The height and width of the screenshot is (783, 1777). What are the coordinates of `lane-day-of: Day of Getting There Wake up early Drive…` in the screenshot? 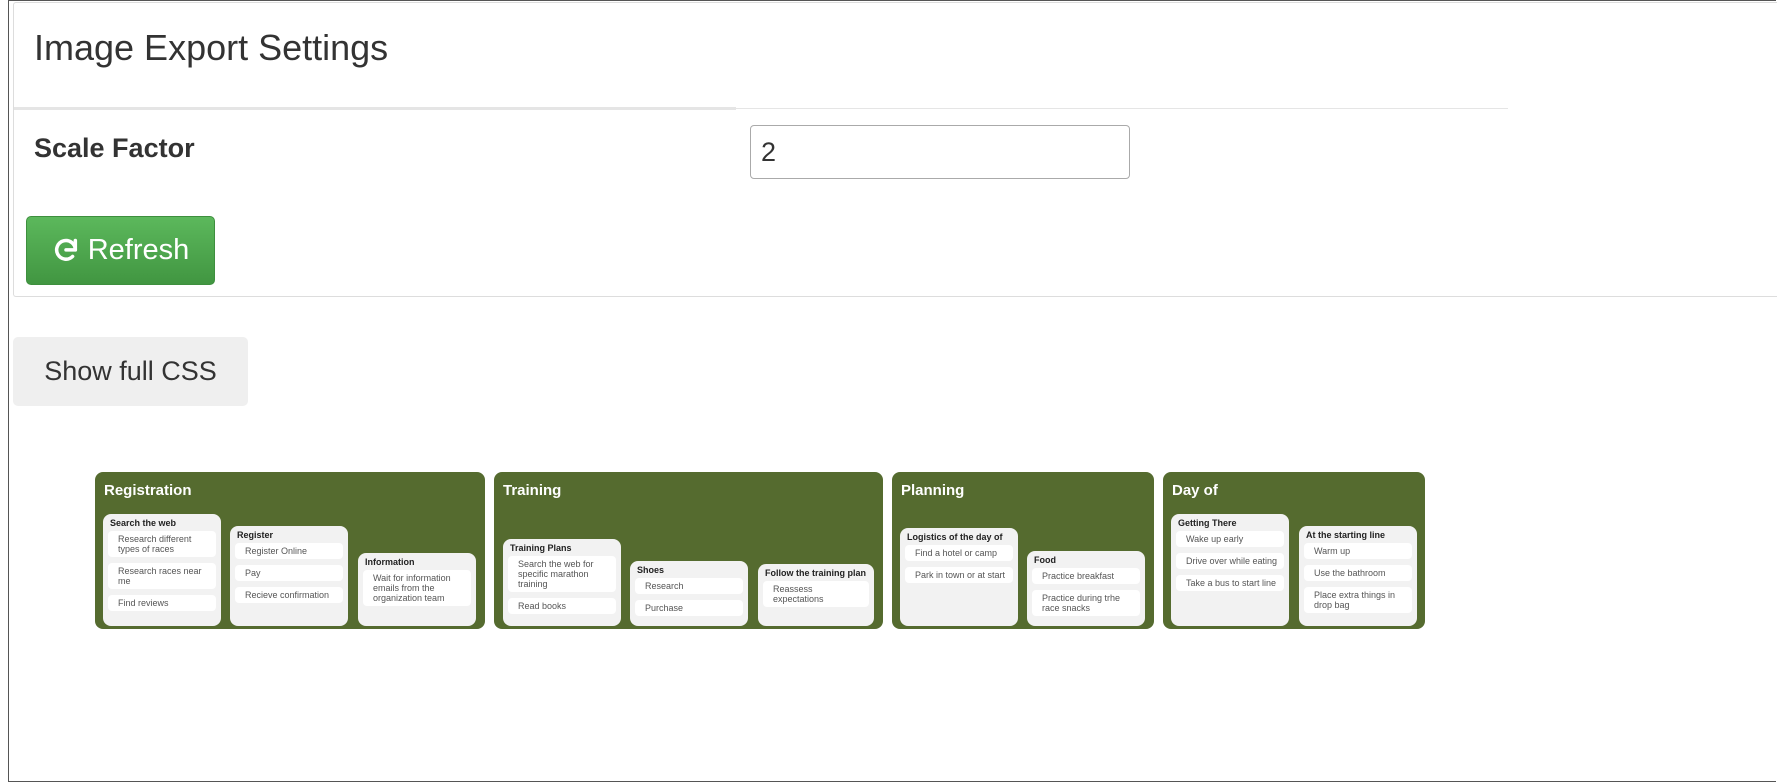 It's located at (1294, 550).